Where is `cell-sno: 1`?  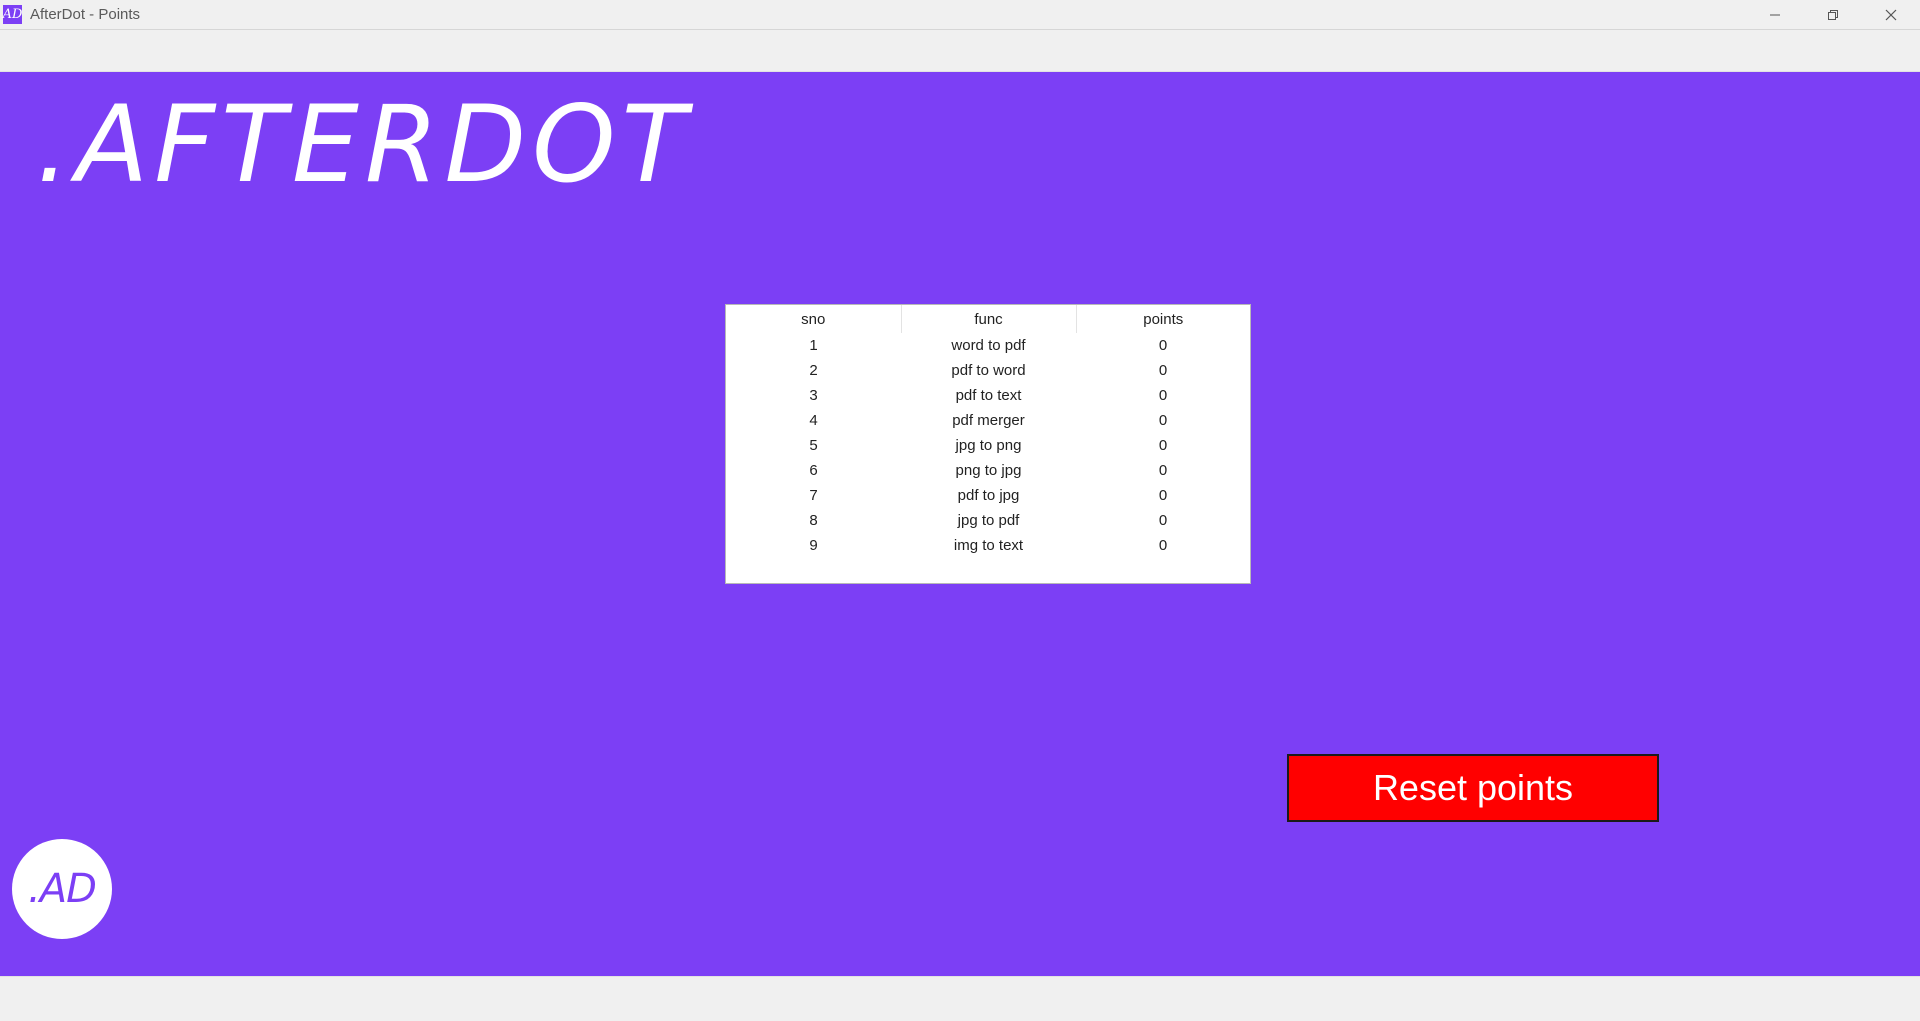 cell-sno: 1 is located at coordinates (813, 345).